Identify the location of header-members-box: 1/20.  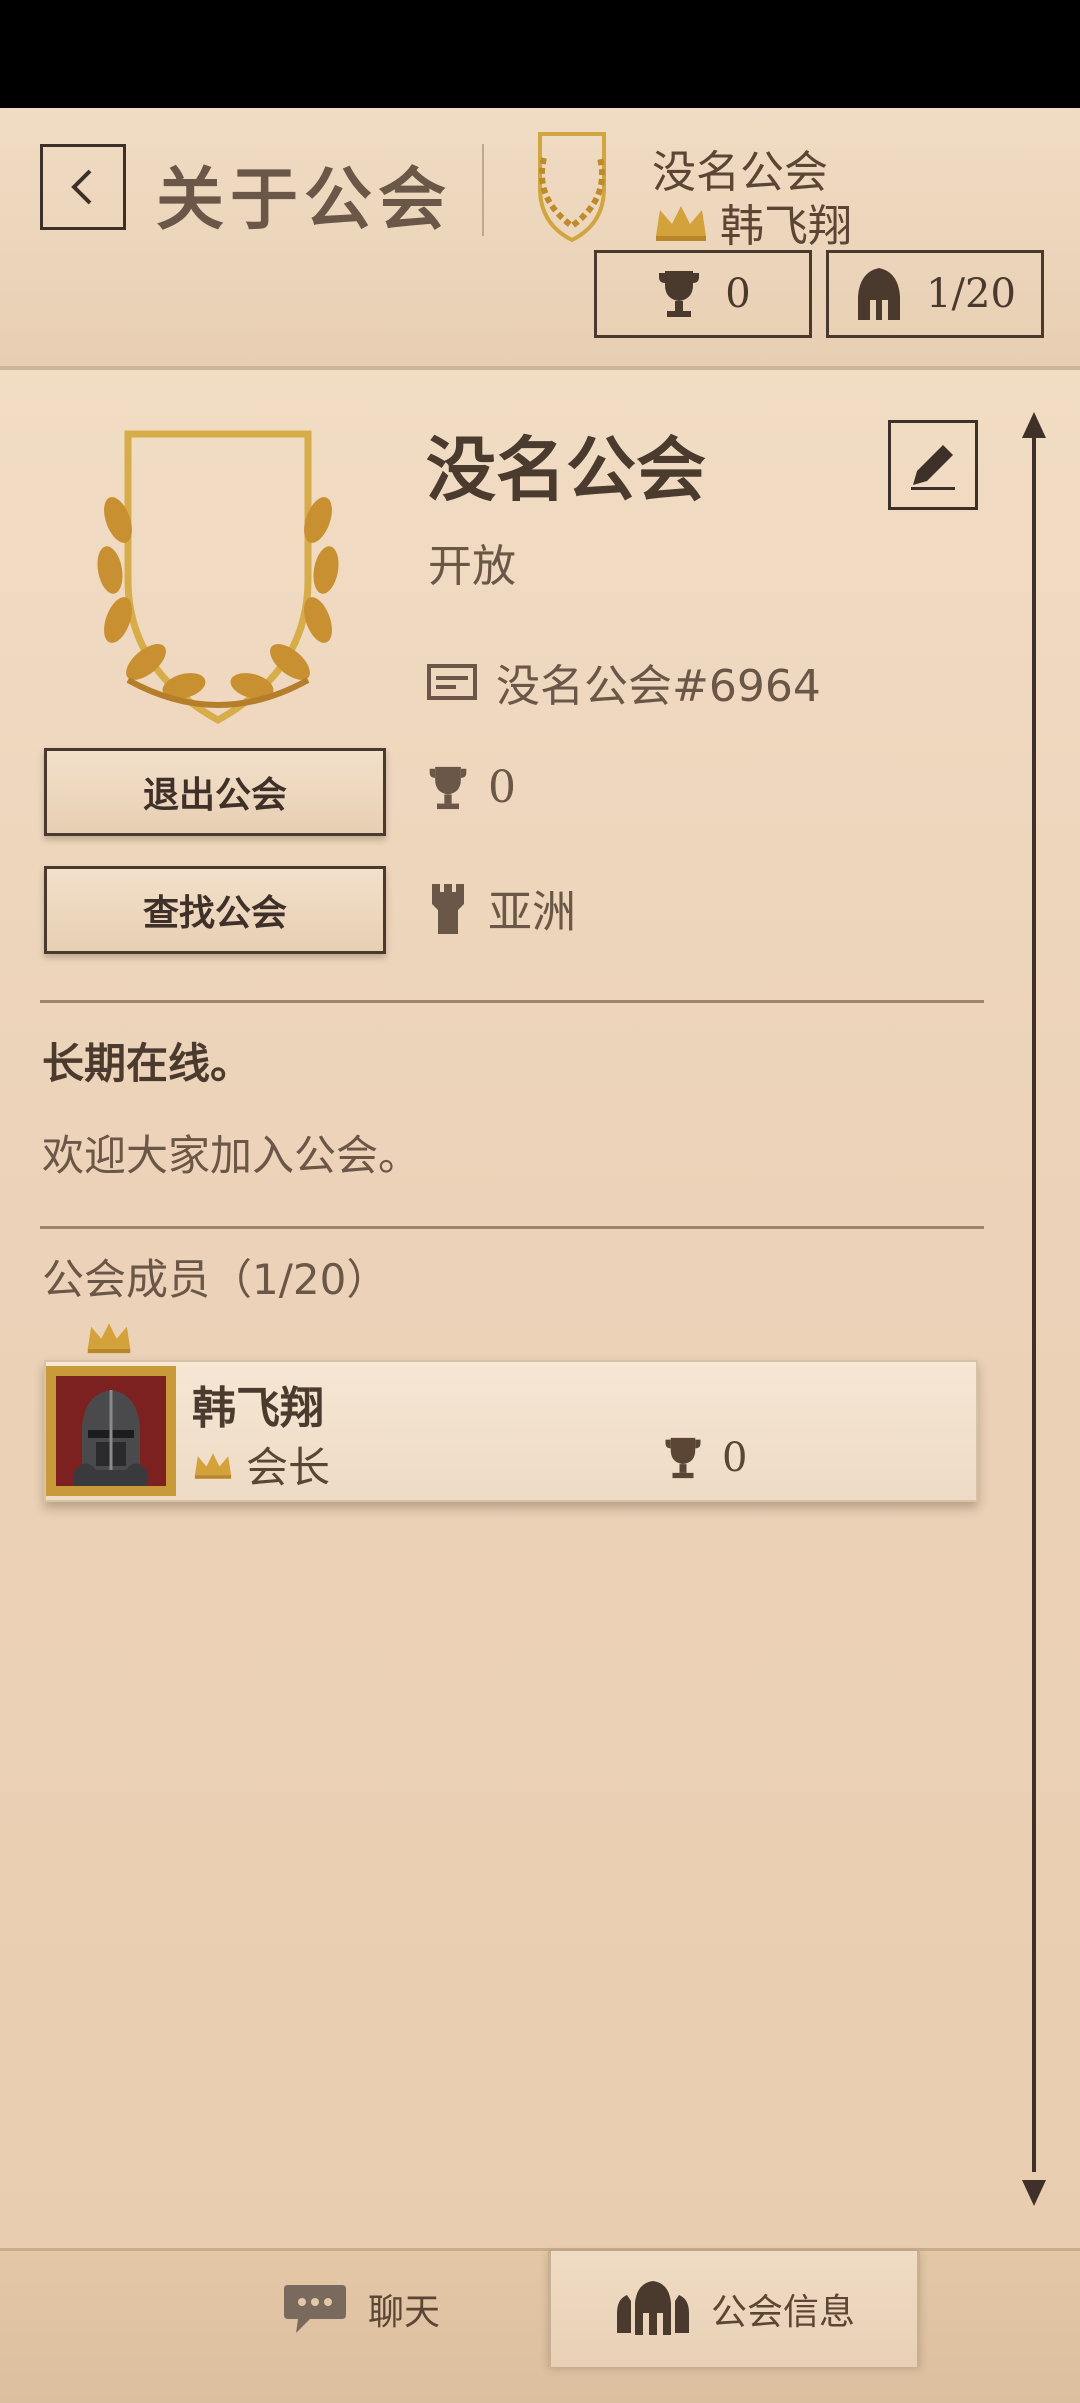
(935, 294).